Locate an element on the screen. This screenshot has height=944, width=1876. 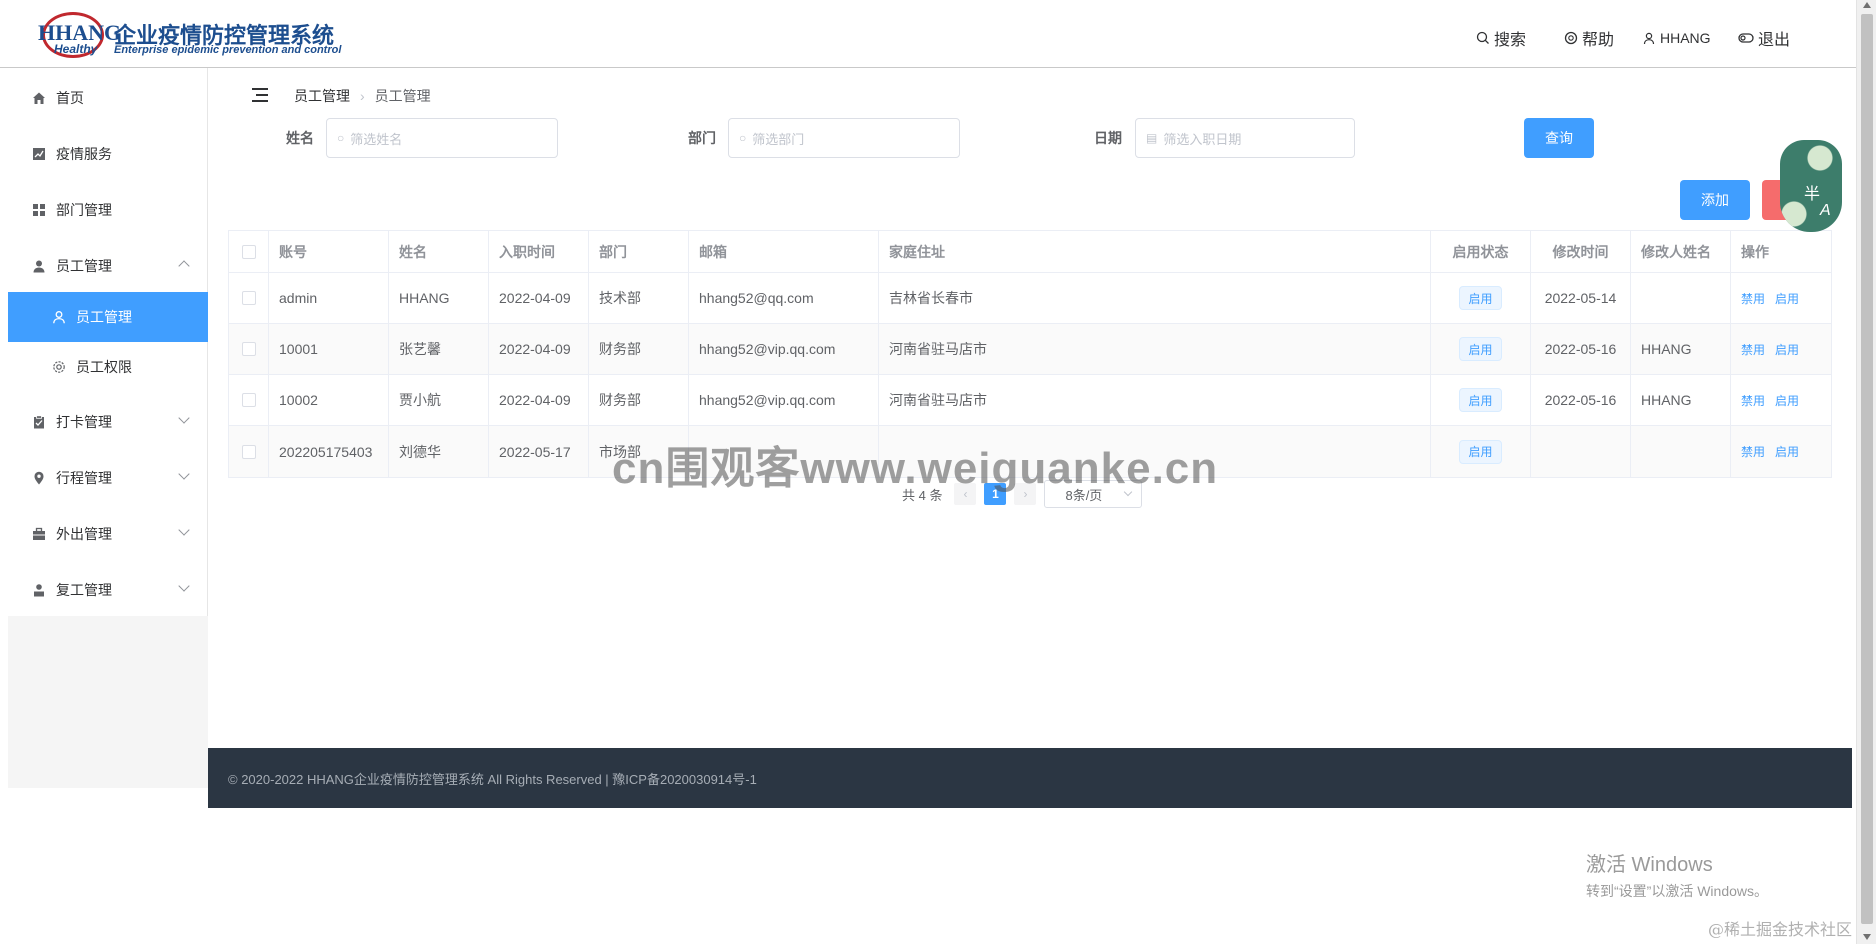
home-icon is located at coordinates (39, 98).